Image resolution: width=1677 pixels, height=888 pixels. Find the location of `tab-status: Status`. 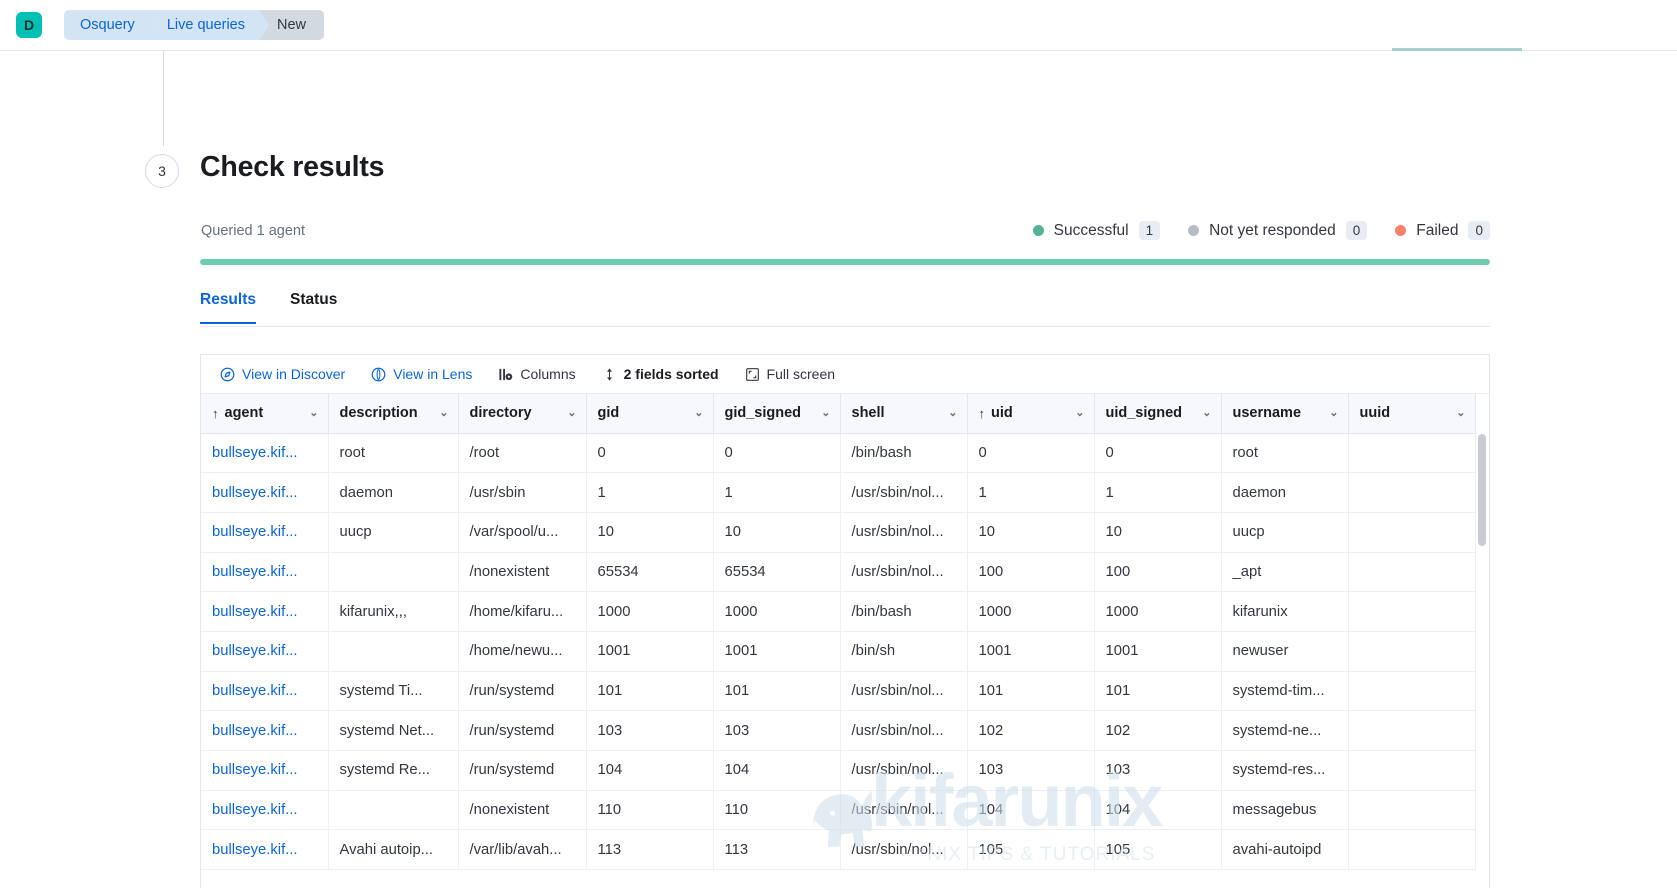

tab-status: Status is located at coordinates (313, 303).